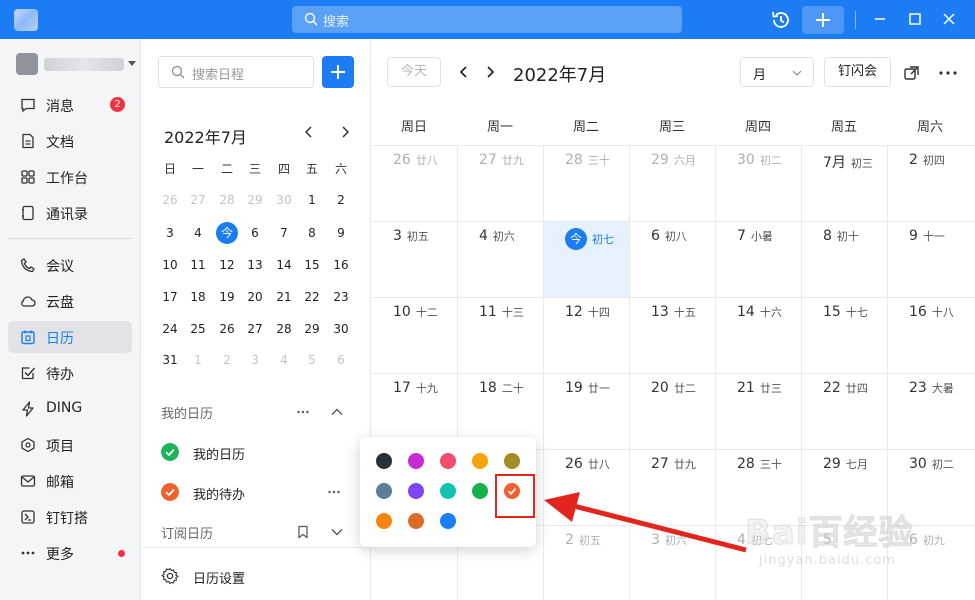  I want to click on day-cell-today: 今初七, so click(589, 239).